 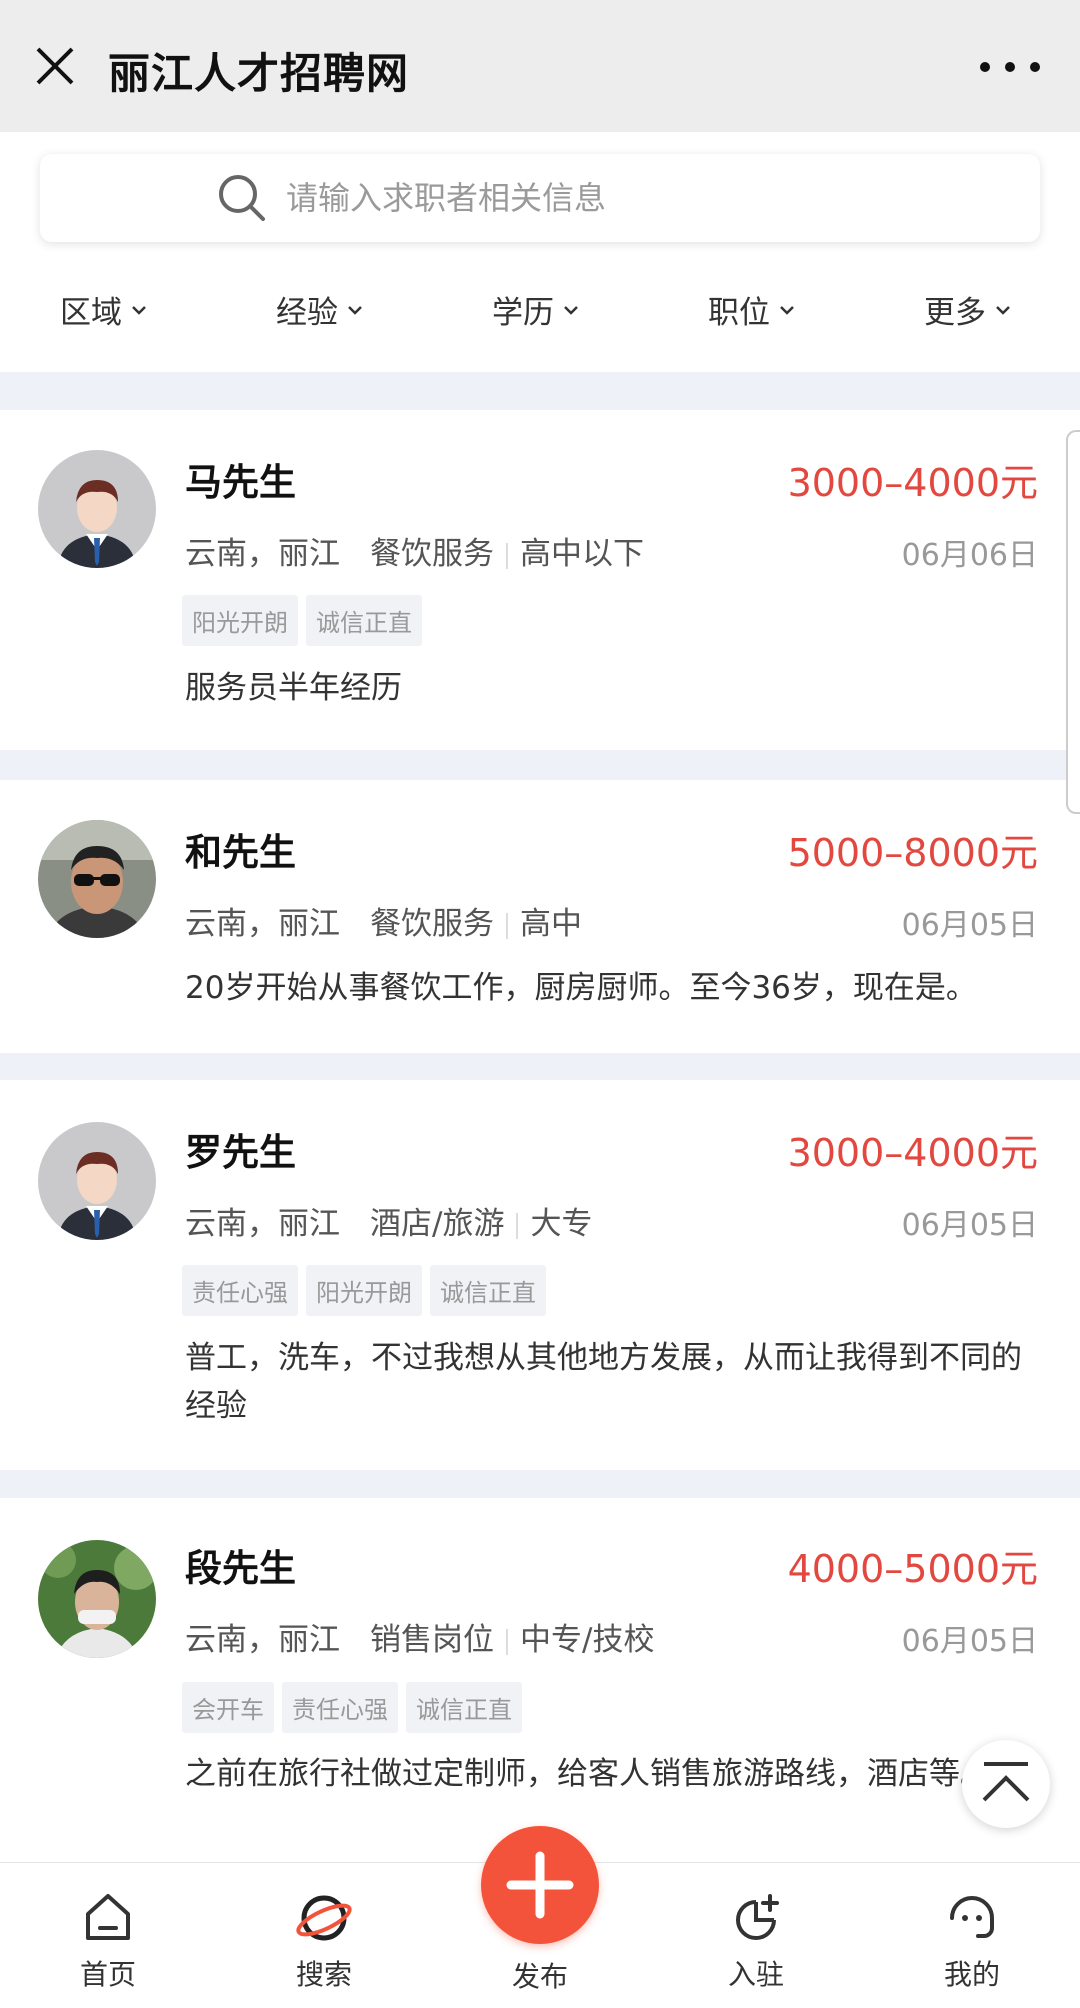 What do you see at coordinates (107, 1974) in the screenshot?
I see `nav-label: 首页` at bounding box center [107, 1974].